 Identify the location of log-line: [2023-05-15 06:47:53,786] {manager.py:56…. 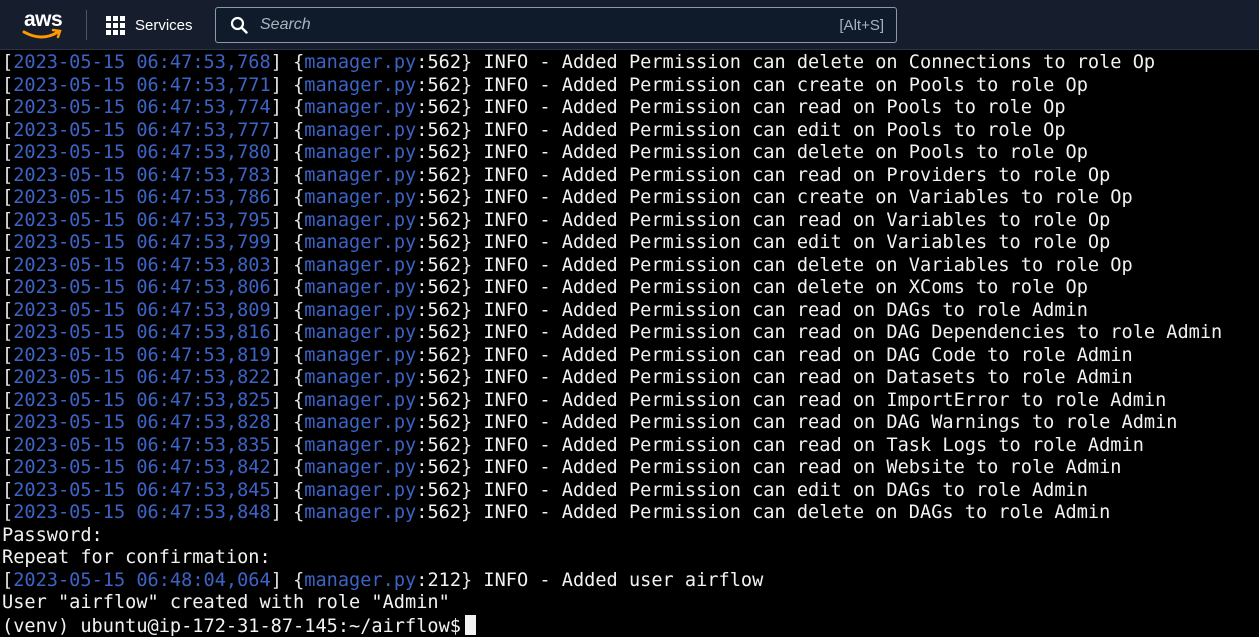
(567, 198).